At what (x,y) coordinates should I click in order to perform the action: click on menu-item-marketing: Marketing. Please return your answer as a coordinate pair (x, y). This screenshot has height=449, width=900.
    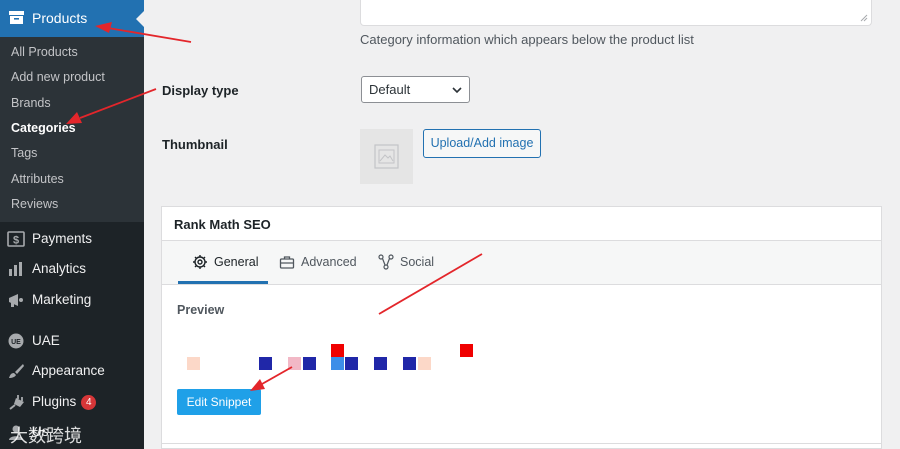
    Looking at the image, I should click on (72, 300).